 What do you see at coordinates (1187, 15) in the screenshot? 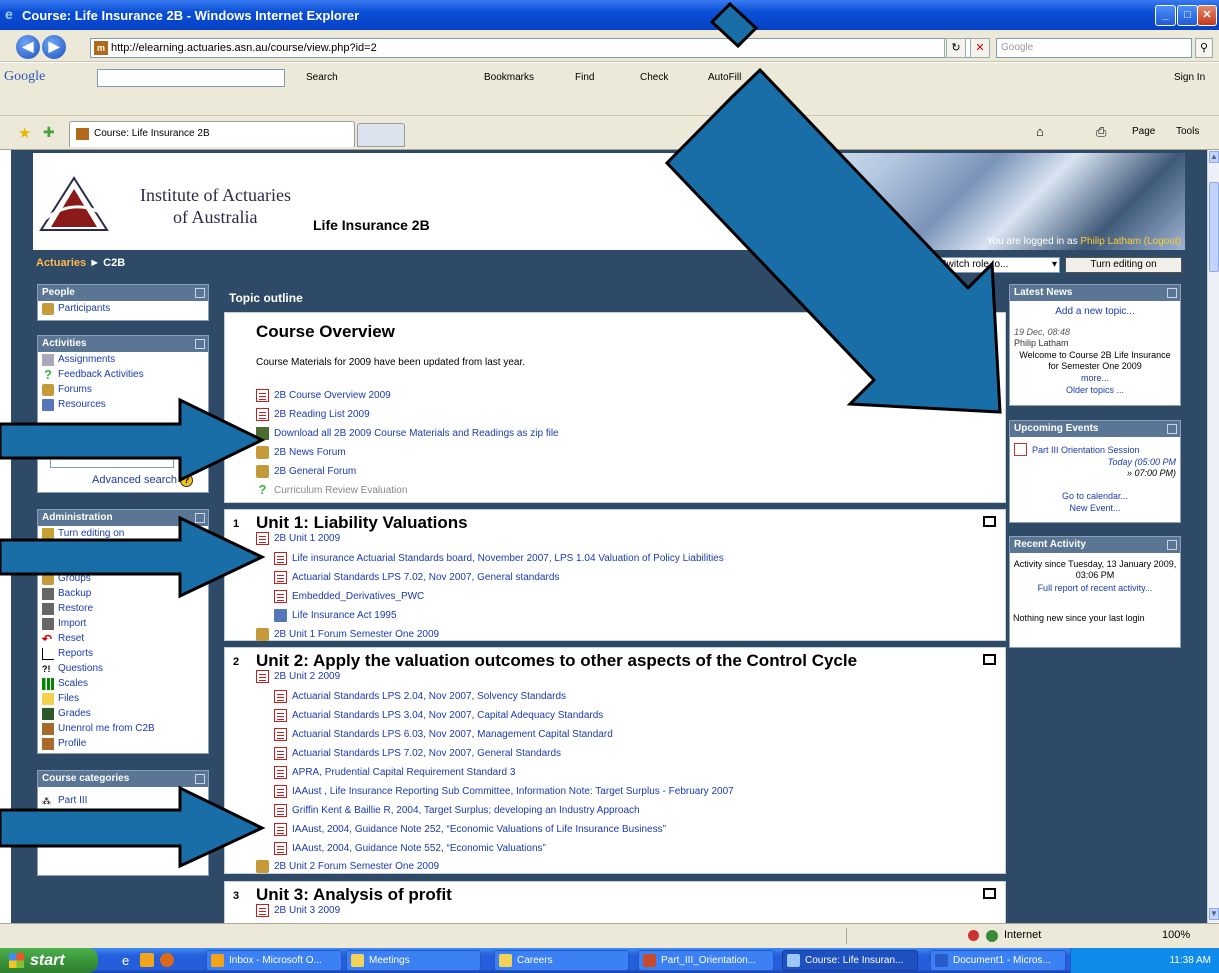
I see `maximize-button: □` at bounding box center [1187, 15].